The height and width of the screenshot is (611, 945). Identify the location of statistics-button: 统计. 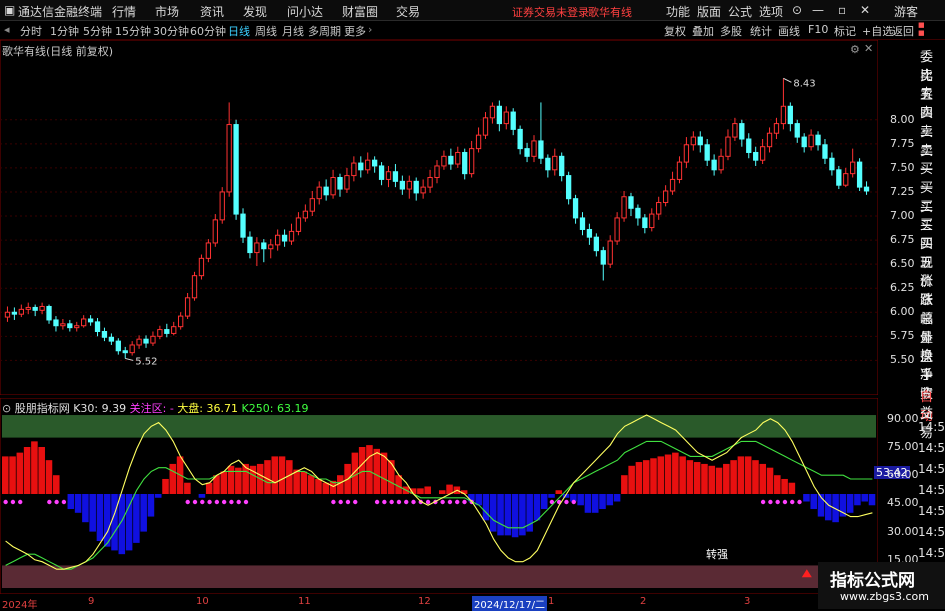
(761, 31).